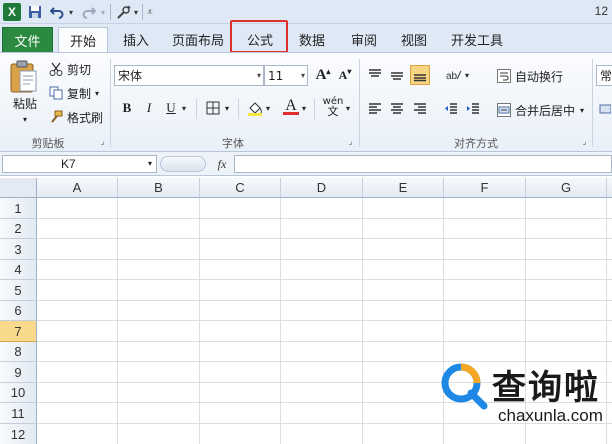 This screenshot has height=444, width=612. Describe the element at coordinates (73, 93) in the screenshot. I see `copy-button: 复制 ▾` at that location.